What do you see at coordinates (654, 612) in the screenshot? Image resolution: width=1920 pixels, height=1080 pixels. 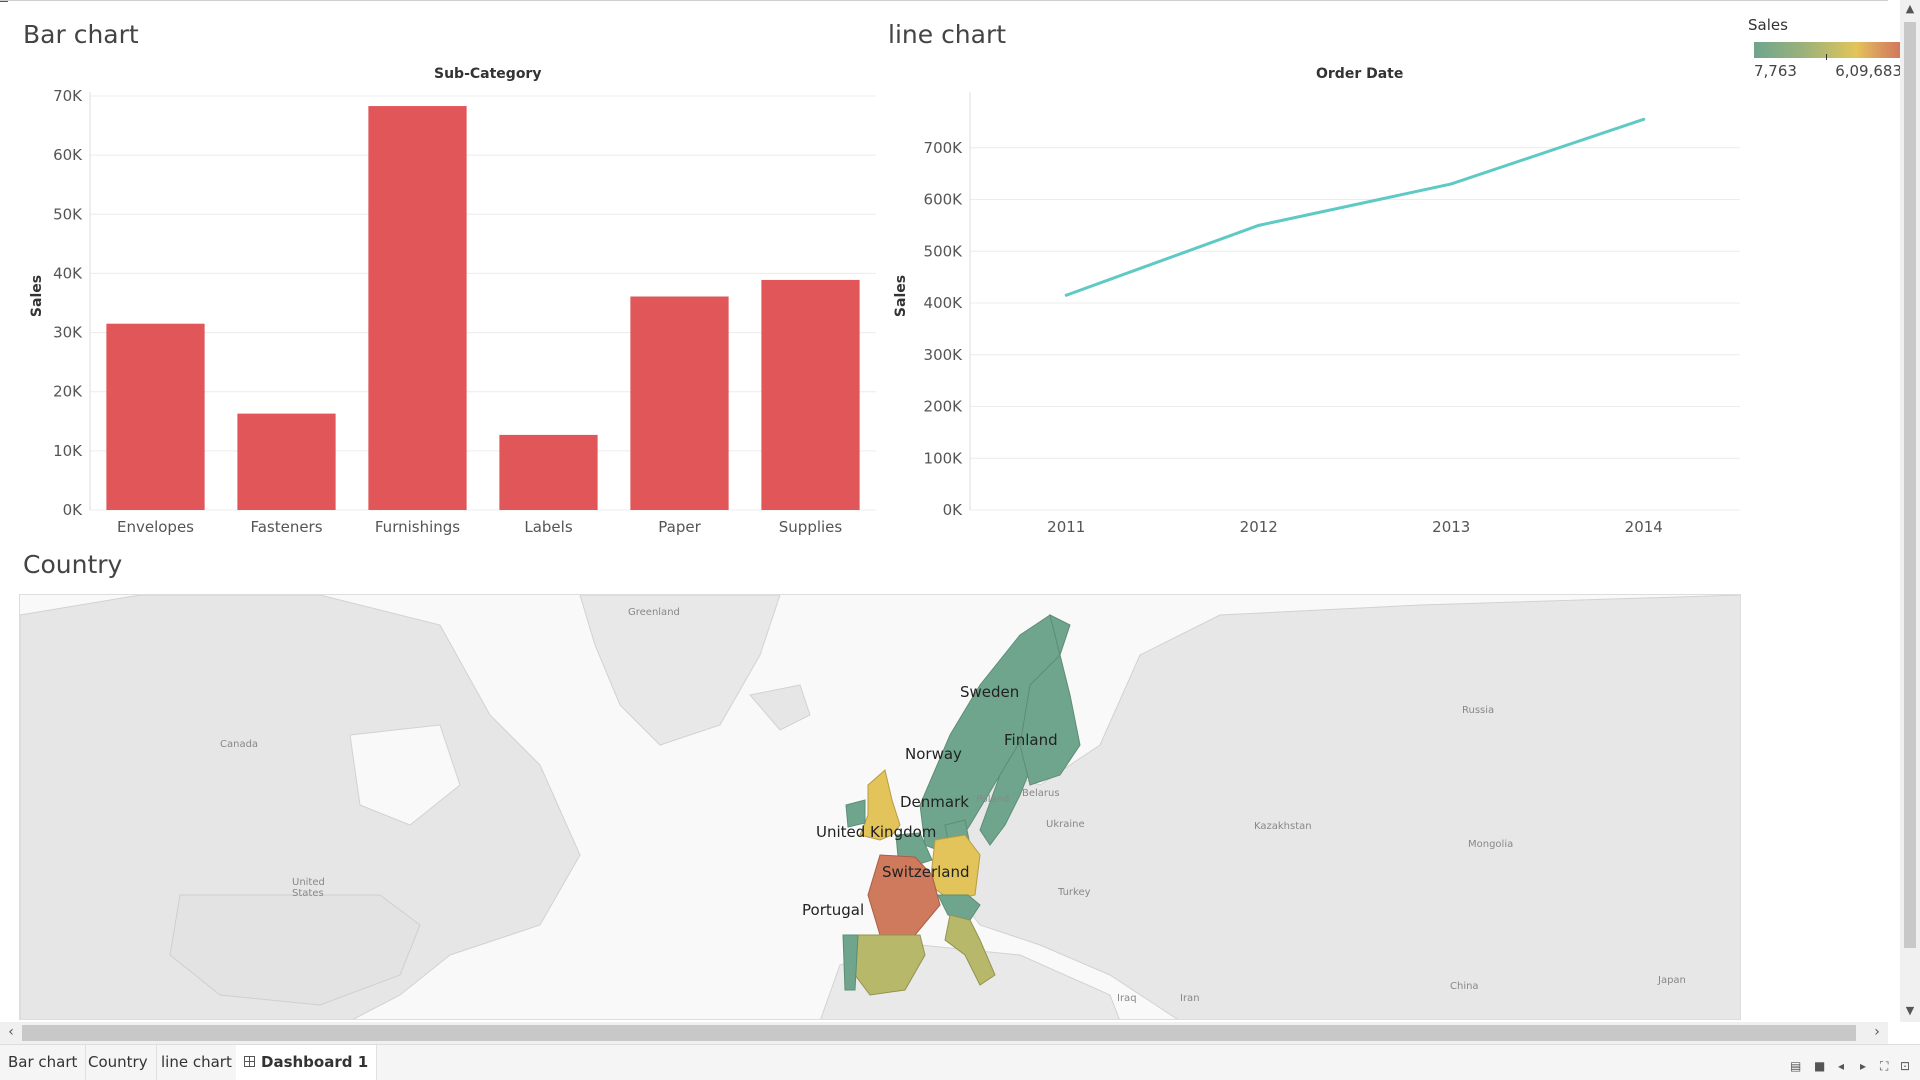 I see `geo-label-greenland: Greenland` at bounding box center [654, 612].